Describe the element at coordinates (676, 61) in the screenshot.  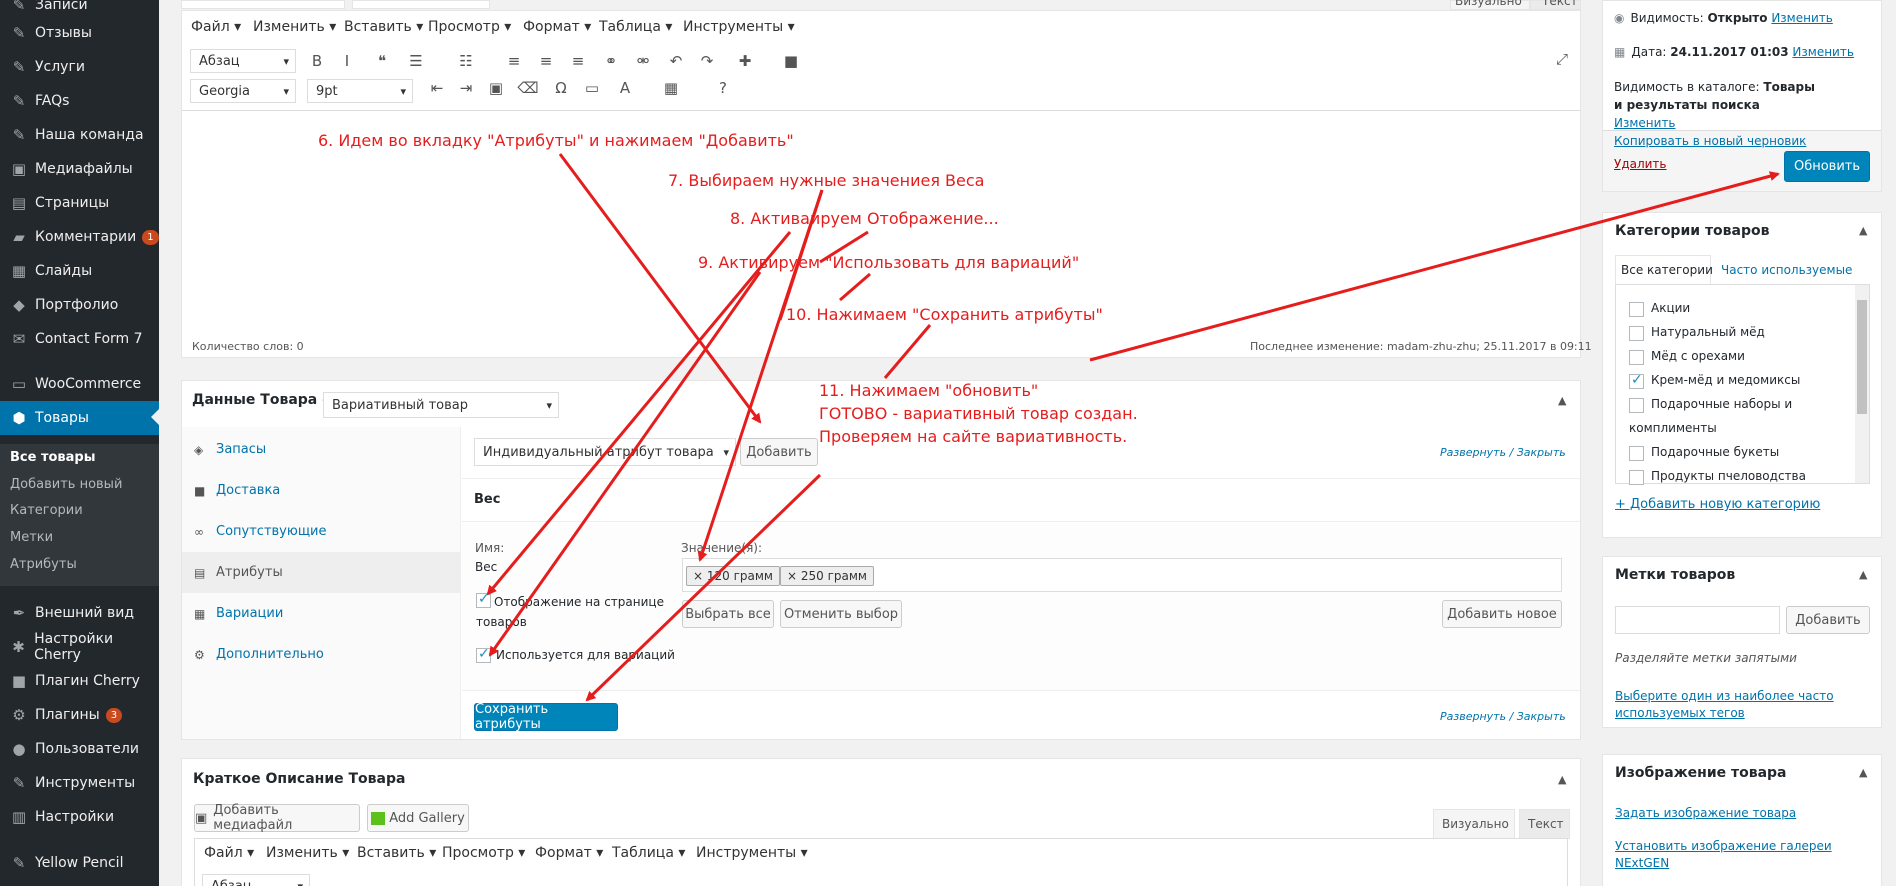
I see `undo-icon: ↶` at that location.